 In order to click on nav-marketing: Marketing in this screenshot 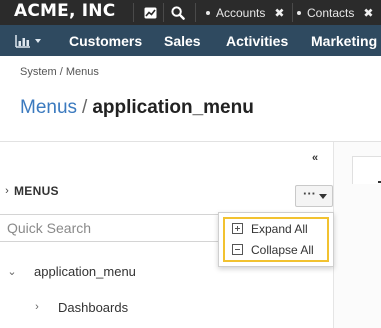, I will do `click(344, 40)`.